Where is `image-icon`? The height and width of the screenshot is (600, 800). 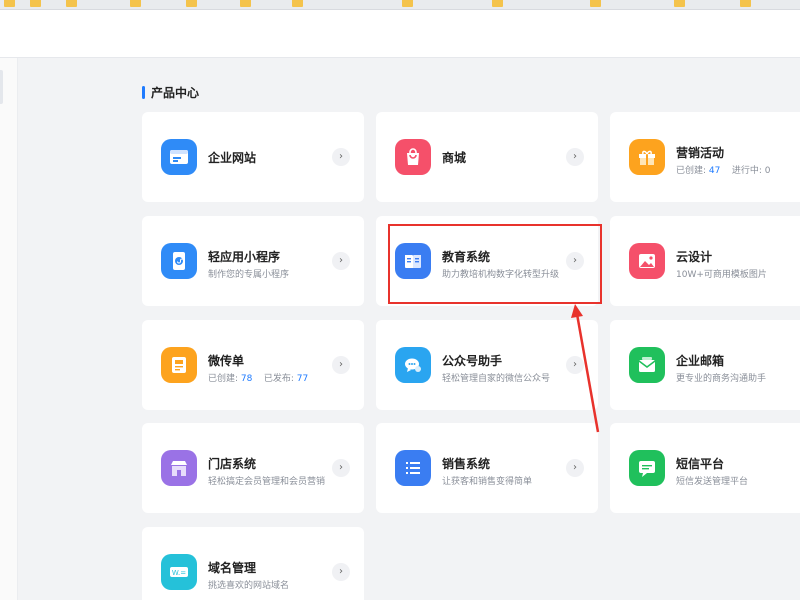 image-icon is located at coordinates (647, 261).